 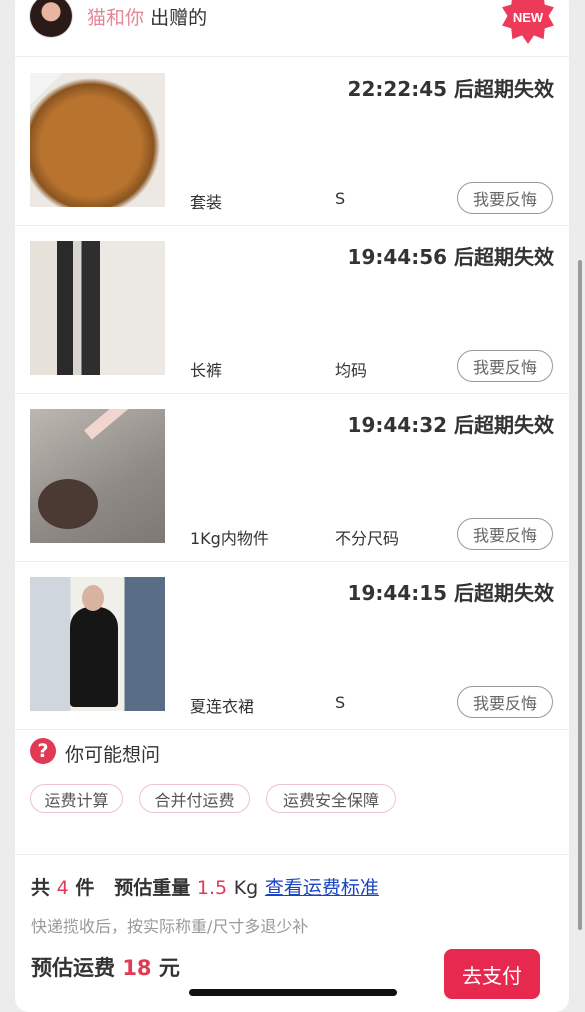 I want to click on count-suffix: 件, so click(x=85, y=888).